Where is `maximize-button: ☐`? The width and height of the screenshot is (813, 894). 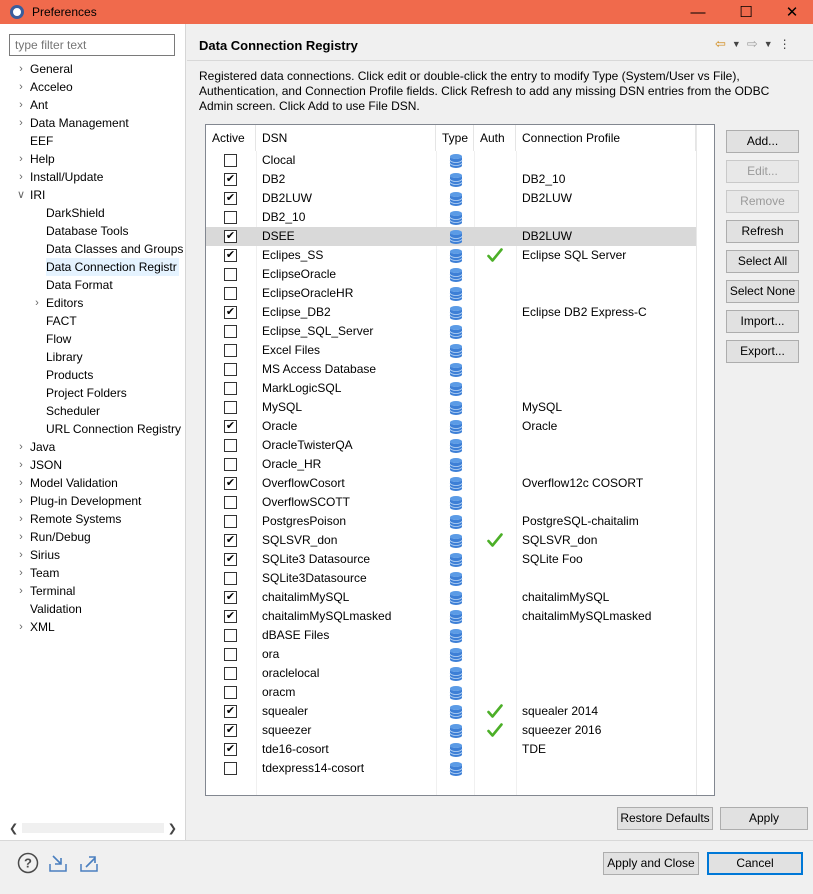
maximize-button: ☐ is located at coordinates (746, 12).